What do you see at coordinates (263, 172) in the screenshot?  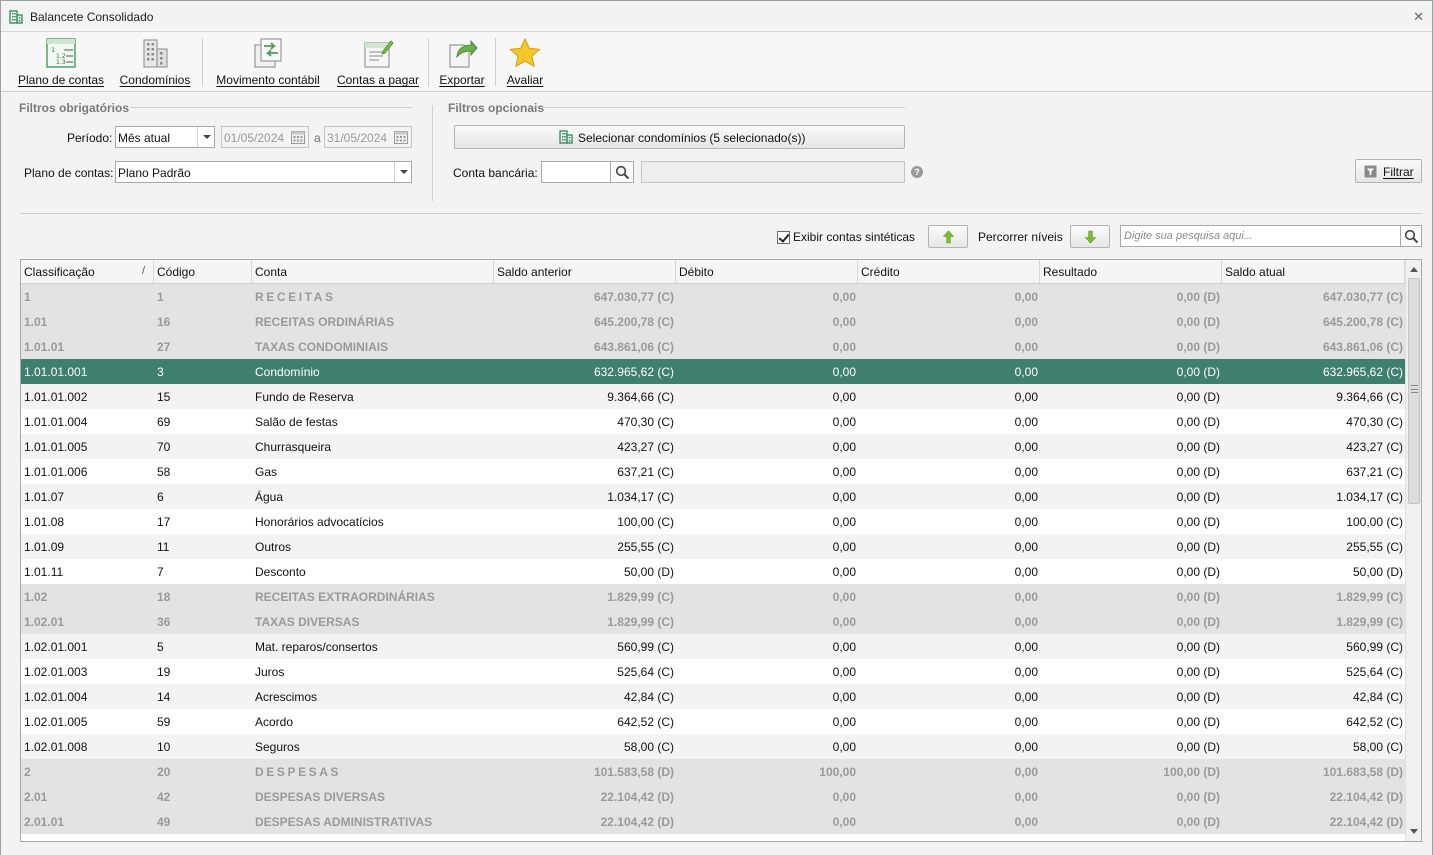 I see `chart-of-accounts-select: Plano Padrão` at bounding box center [263, 172].